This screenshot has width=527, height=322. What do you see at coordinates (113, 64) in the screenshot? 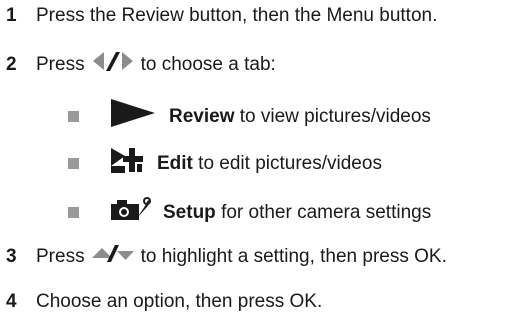
I see `left-right-arrows-icon` at bounding box center [113, 64].